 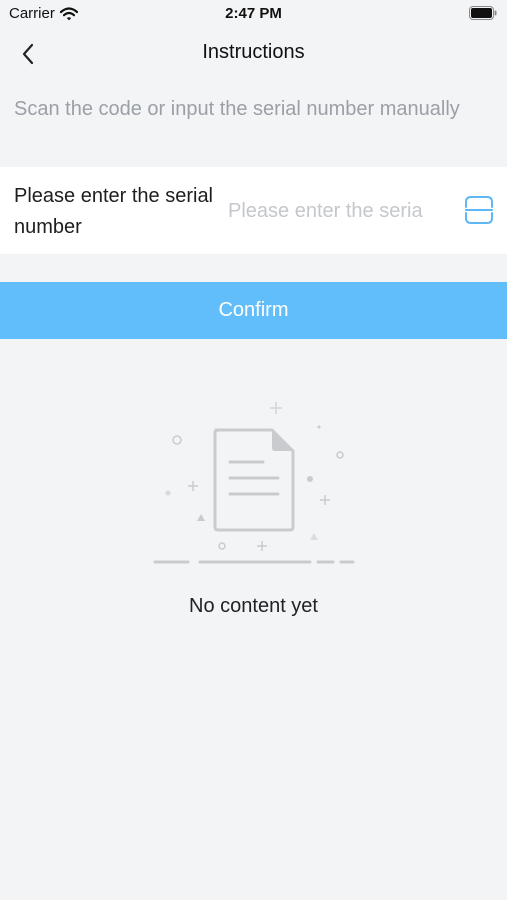 I want to click on serial-number-label: Please enter the serial number, so click(x=114, y=211).